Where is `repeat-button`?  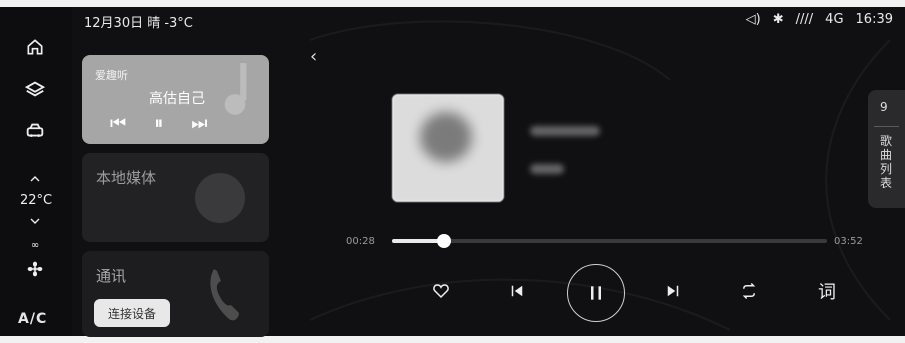
repeat-button is located at coordinates (749, 291).